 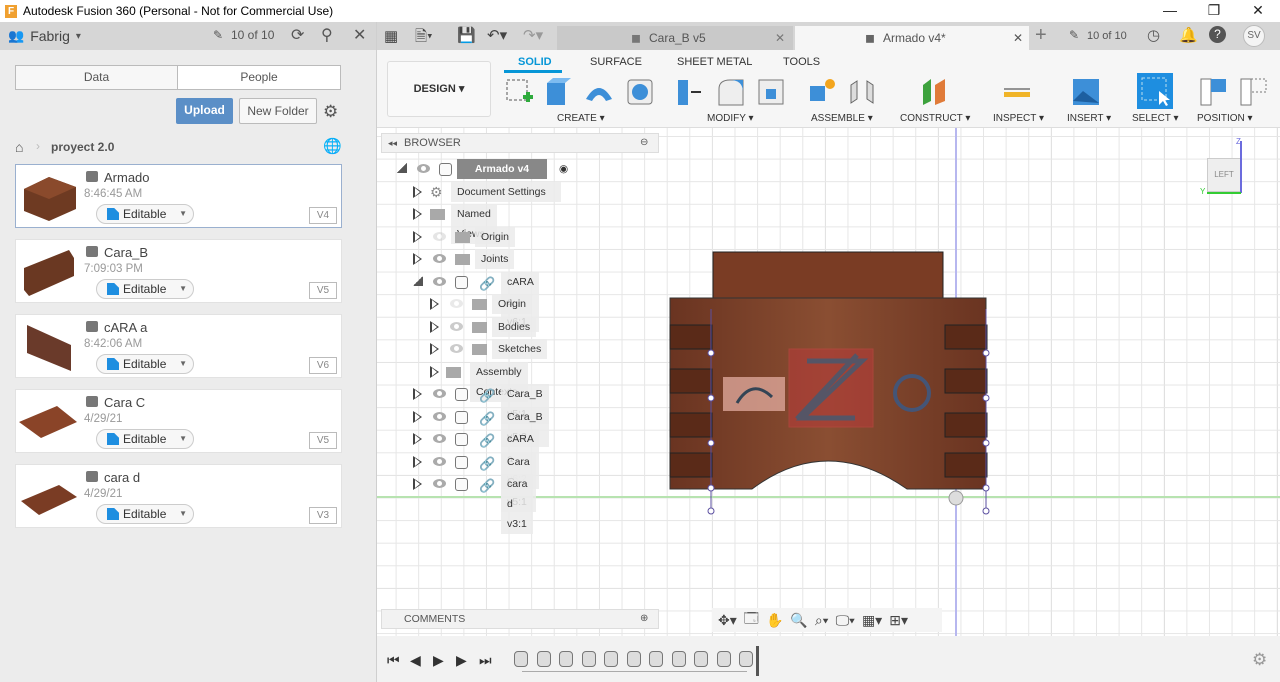 I want to click on comments-panel: COMMENTS ⊕, so click(x=520, y=619).